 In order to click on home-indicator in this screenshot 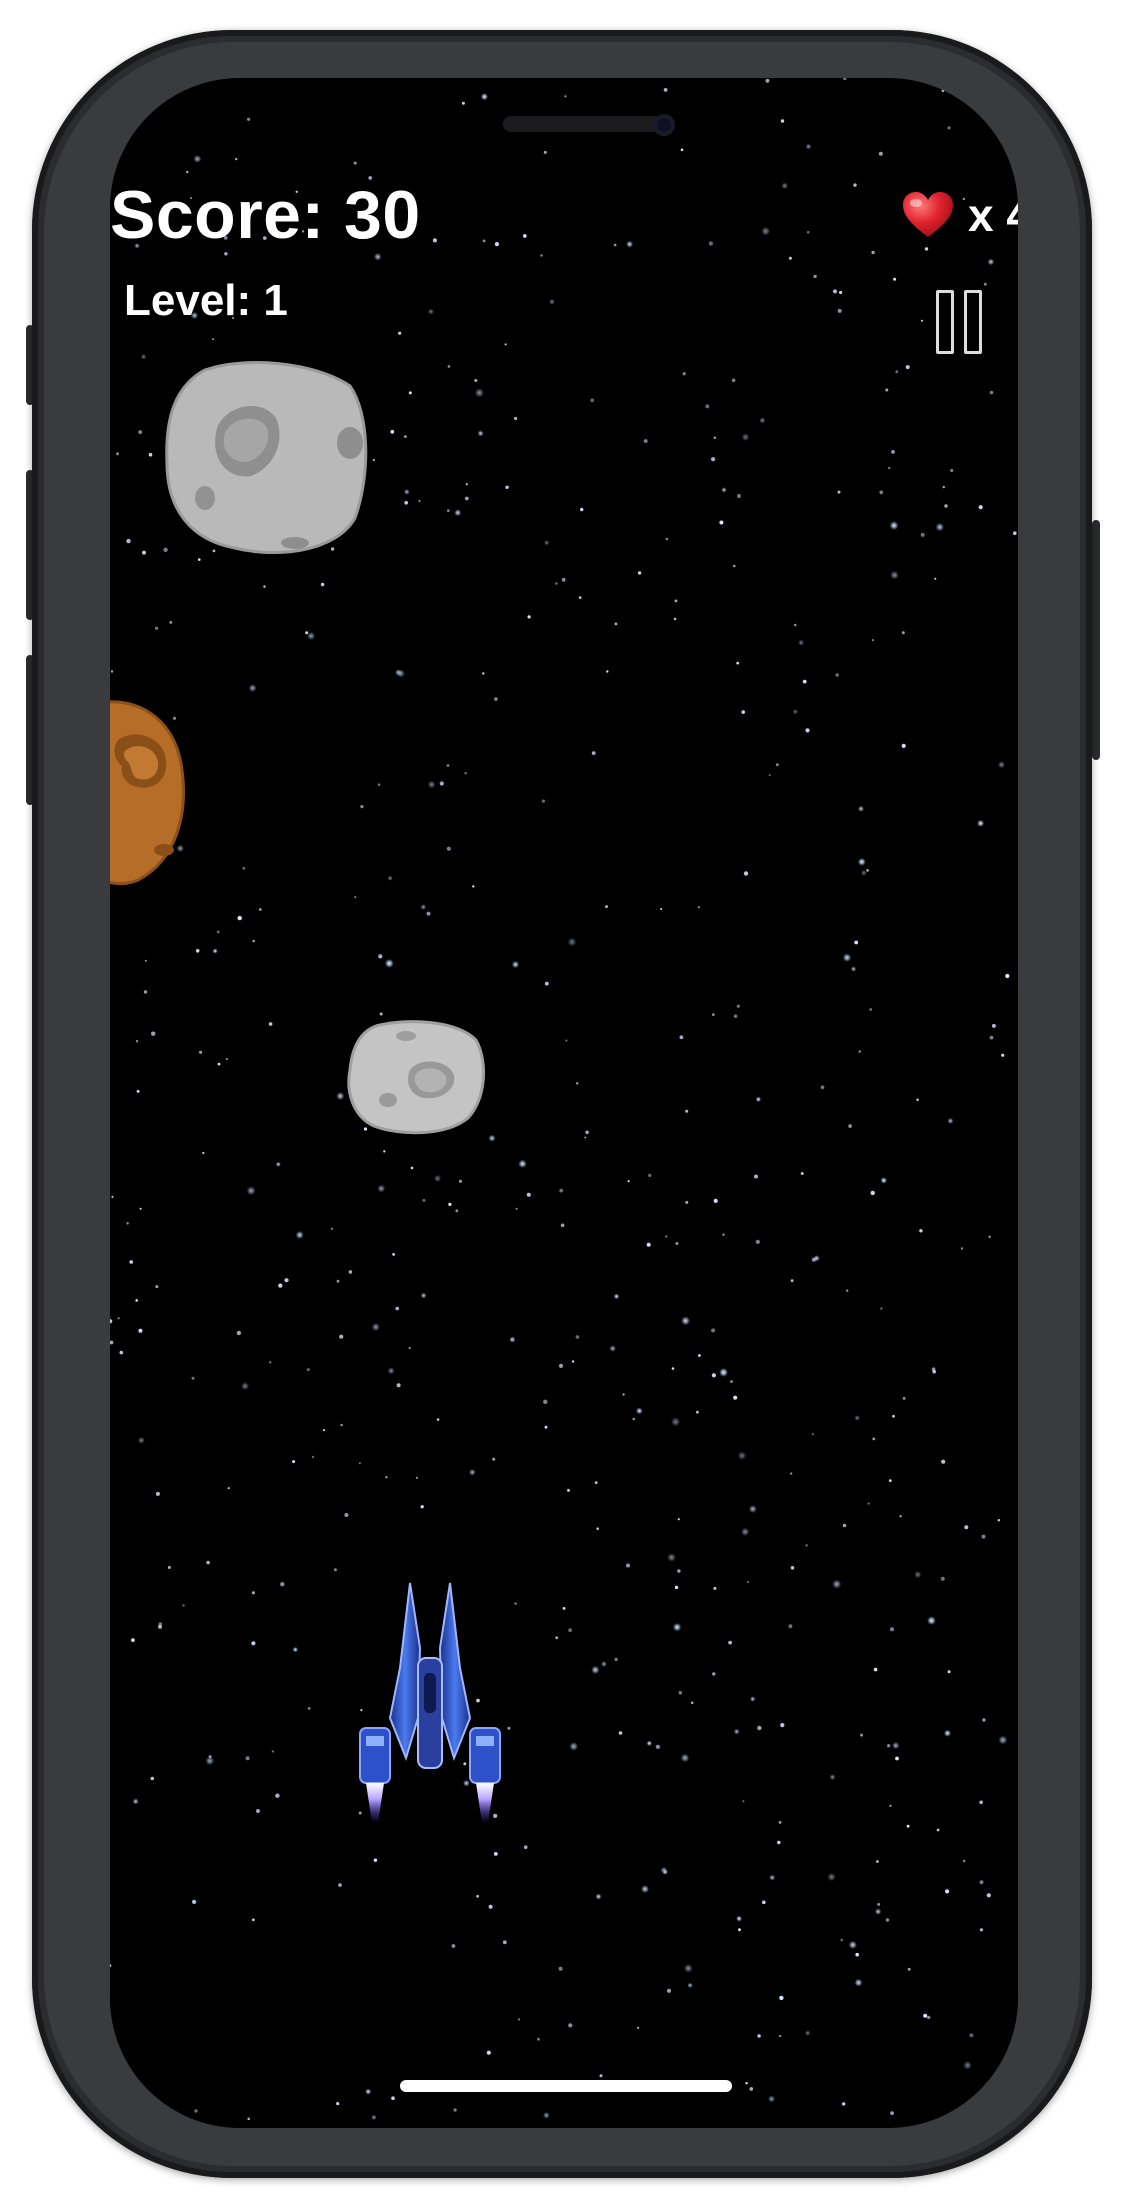, I will do `click(566, 2086)`.